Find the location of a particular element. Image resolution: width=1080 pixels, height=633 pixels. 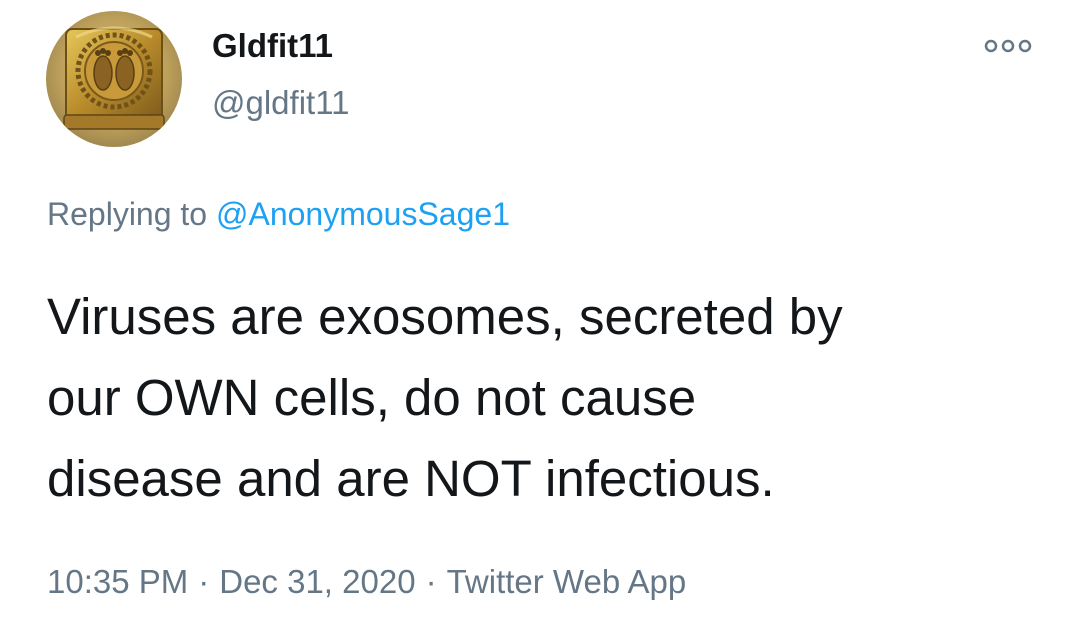

golden-footprints-plaque-avatar-icon is located at coordinates (114, 79).